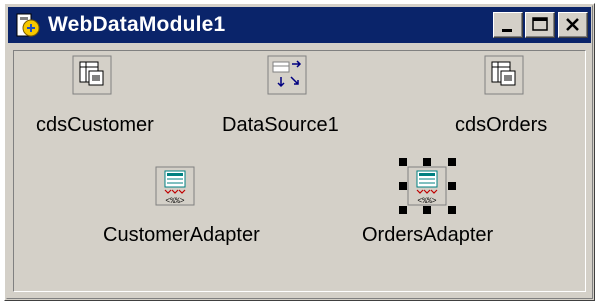  I want to click on window-title: WebDataModule1, so click(137, 24).